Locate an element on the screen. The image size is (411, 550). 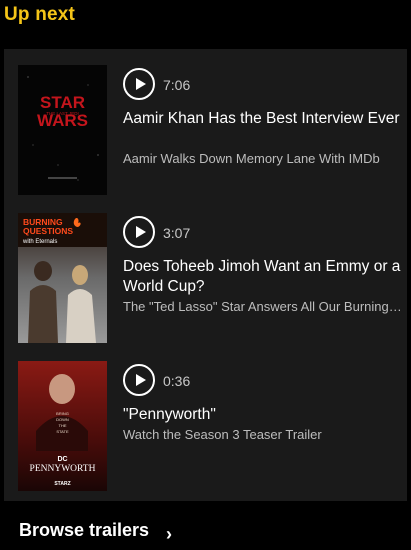
video-duration: 7:06 is located at coordinates (177, 85).